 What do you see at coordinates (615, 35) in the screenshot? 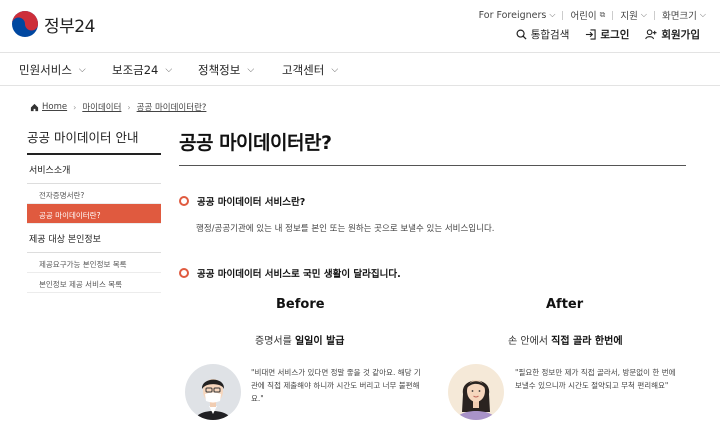
I see `login-label: 로그인` at bounding box center [615, 35].